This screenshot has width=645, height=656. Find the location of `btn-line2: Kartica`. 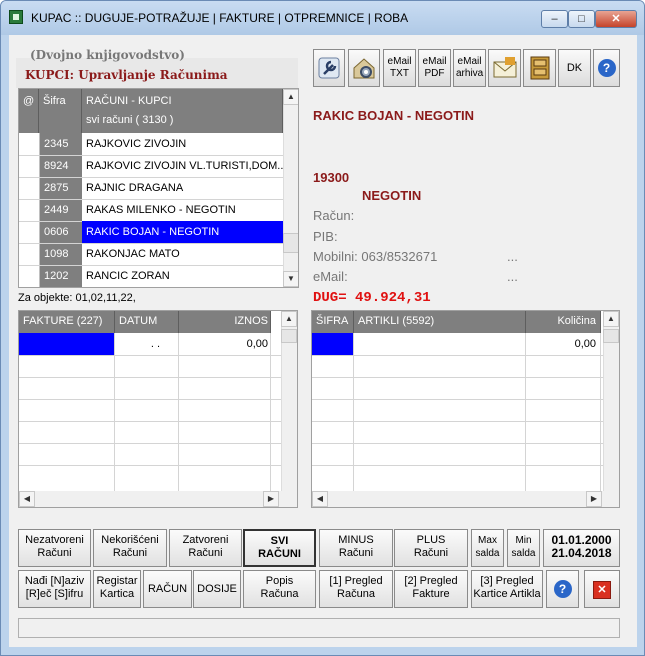

btn-line2: Kartica is located at coordinates (117, 594).